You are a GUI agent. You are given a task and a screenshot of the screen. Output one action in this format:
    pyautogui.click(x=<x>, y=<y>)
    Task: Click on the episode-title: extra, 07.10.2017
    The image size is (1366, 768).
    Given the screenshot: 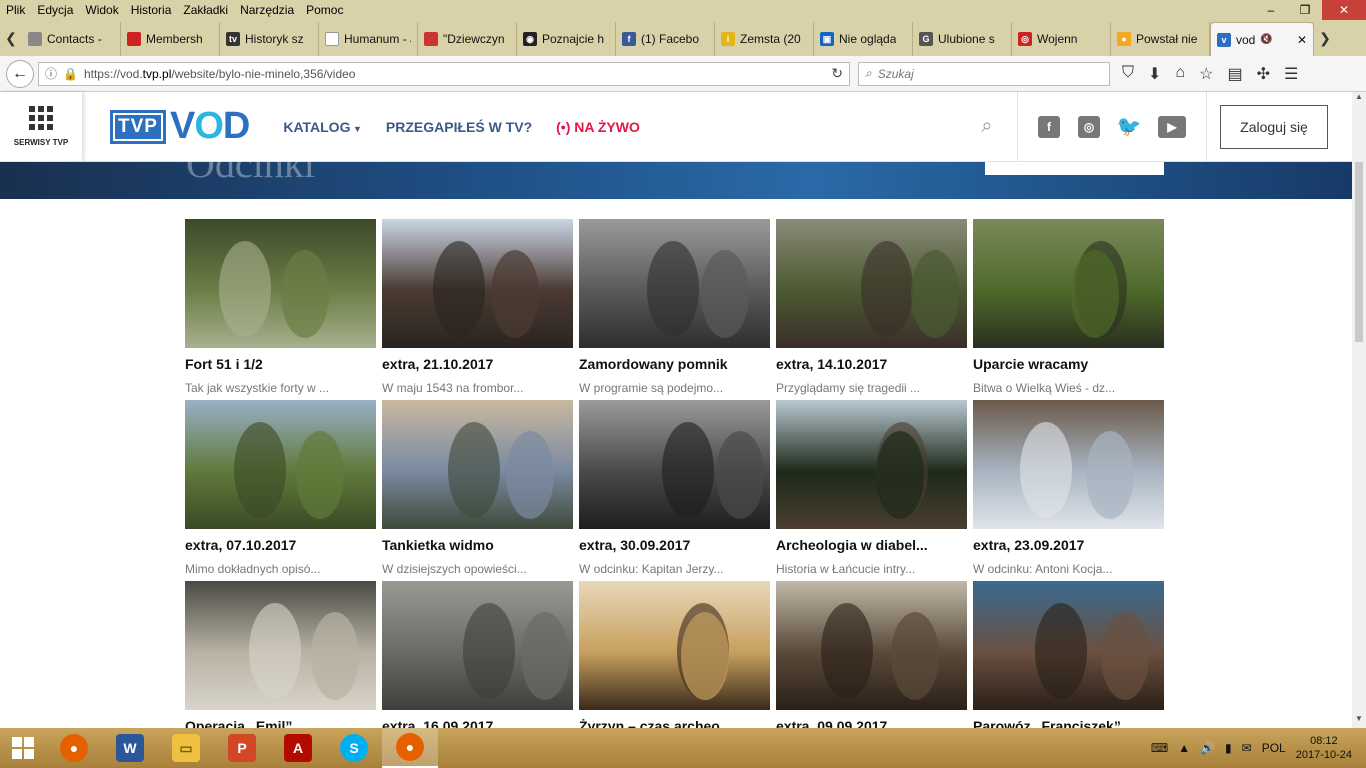 What is the action you would take?
    pyautogui.click(x=280, y=545)
    